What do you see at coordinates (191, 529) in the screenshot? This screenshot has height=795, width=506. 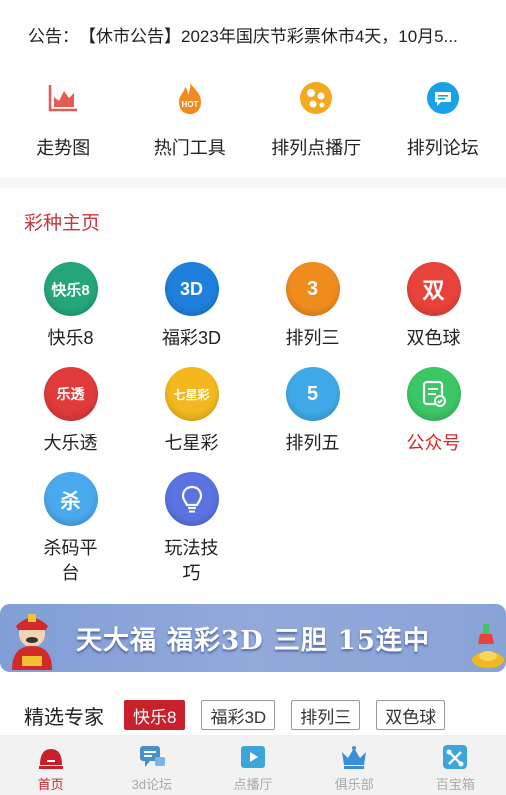 I see `lottery-tips: 玩法技巧` at bounding box center [191, 529].